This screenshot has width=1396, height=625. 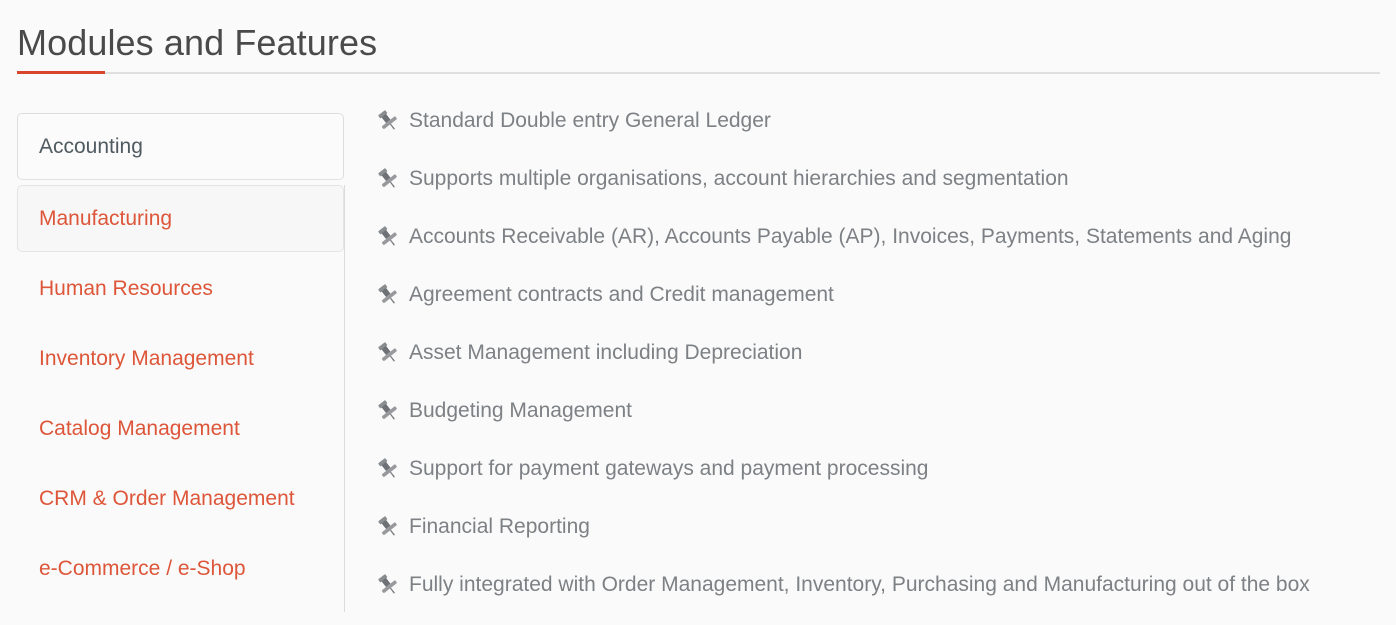 I want to click on sidebar-item-inventory-management: Inventory Management, so click(x=180, y=358).